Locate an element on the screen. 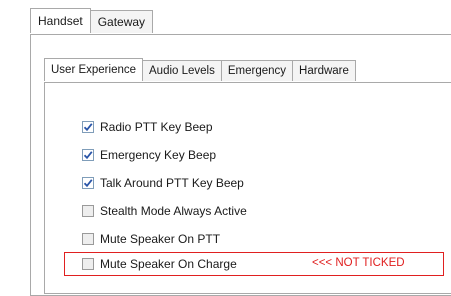 This screenshot has width=451, height=296. checkbox-mute-speaker-on-charge is located at coordinates (88, 264).